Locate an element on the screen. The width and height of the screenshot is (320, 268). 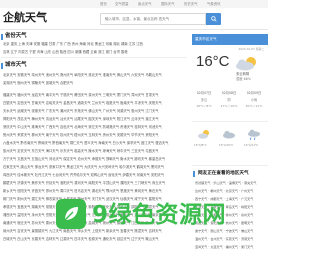
nav-home: 首页 is located at coordinates (103, 4).